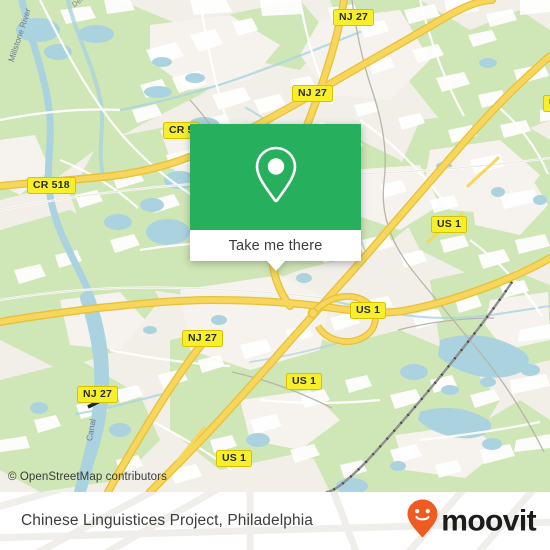 The width and height of the screenshot is (550, 550). What do you see at coordinates (51, 186) in the screenshot?
I see `road-shield: CR 518` at bounding box center [51, 186].